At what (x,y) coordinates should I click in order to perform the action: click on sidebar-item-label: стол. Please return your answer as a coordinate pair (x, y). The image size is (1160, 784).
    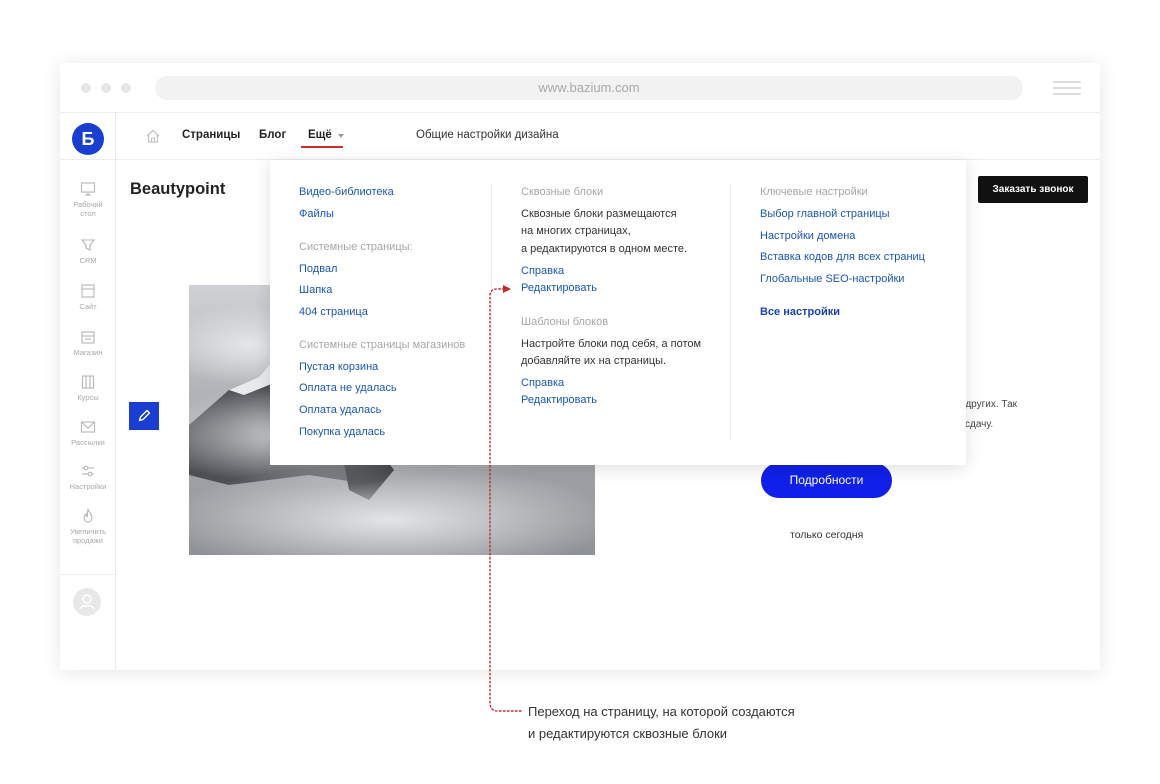
    Looking at the image, I should click on (88, 213).